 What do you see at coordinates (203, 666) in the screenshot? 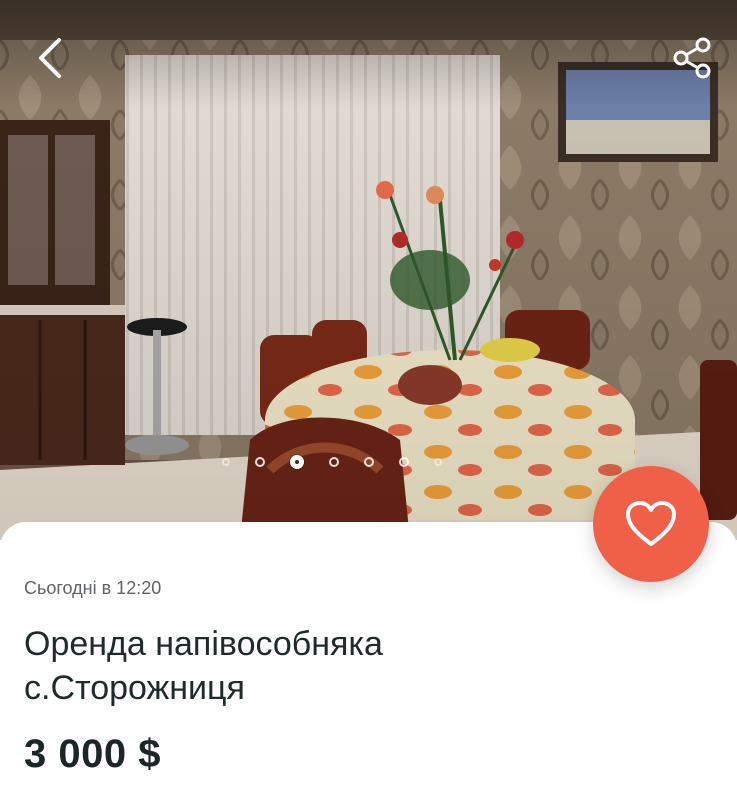
I see `listing-title: Оренда напівособняка с.Сторожниця` at bounding box center [203, 666].